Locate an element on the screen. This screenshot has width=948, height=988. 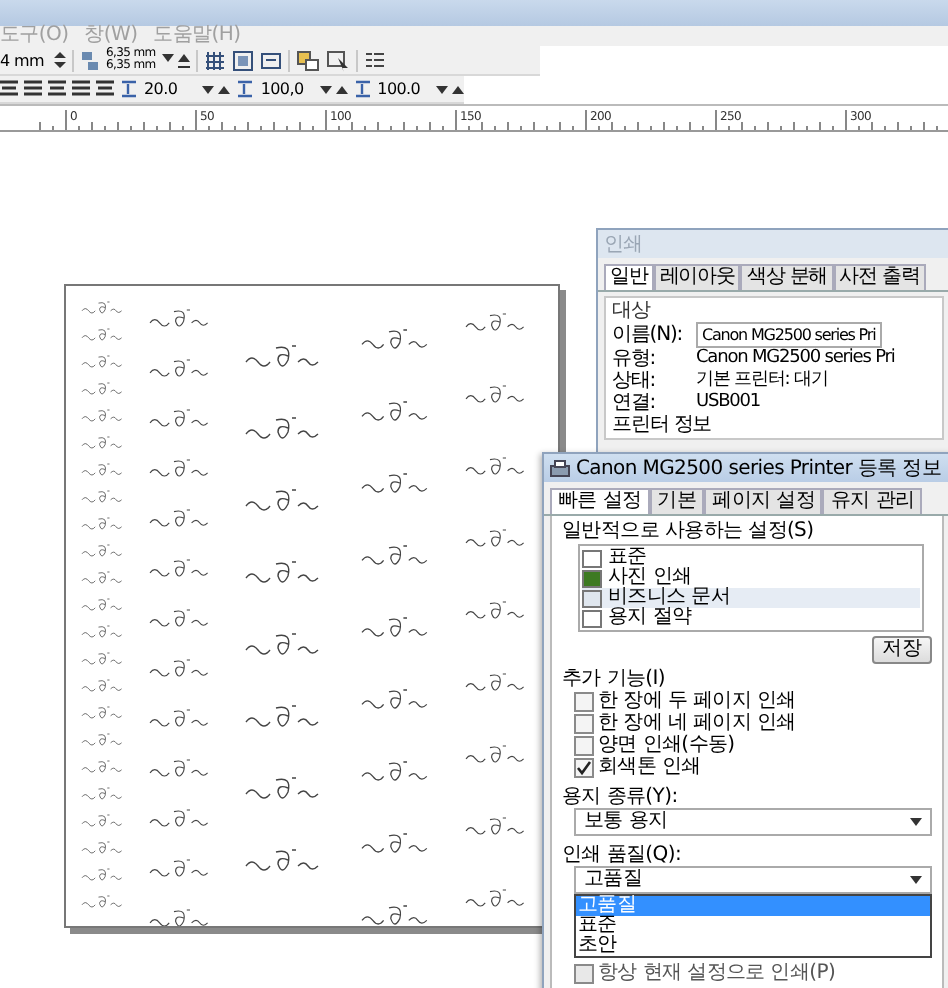
field-value: USB001 is located at coordinates (728, 403).